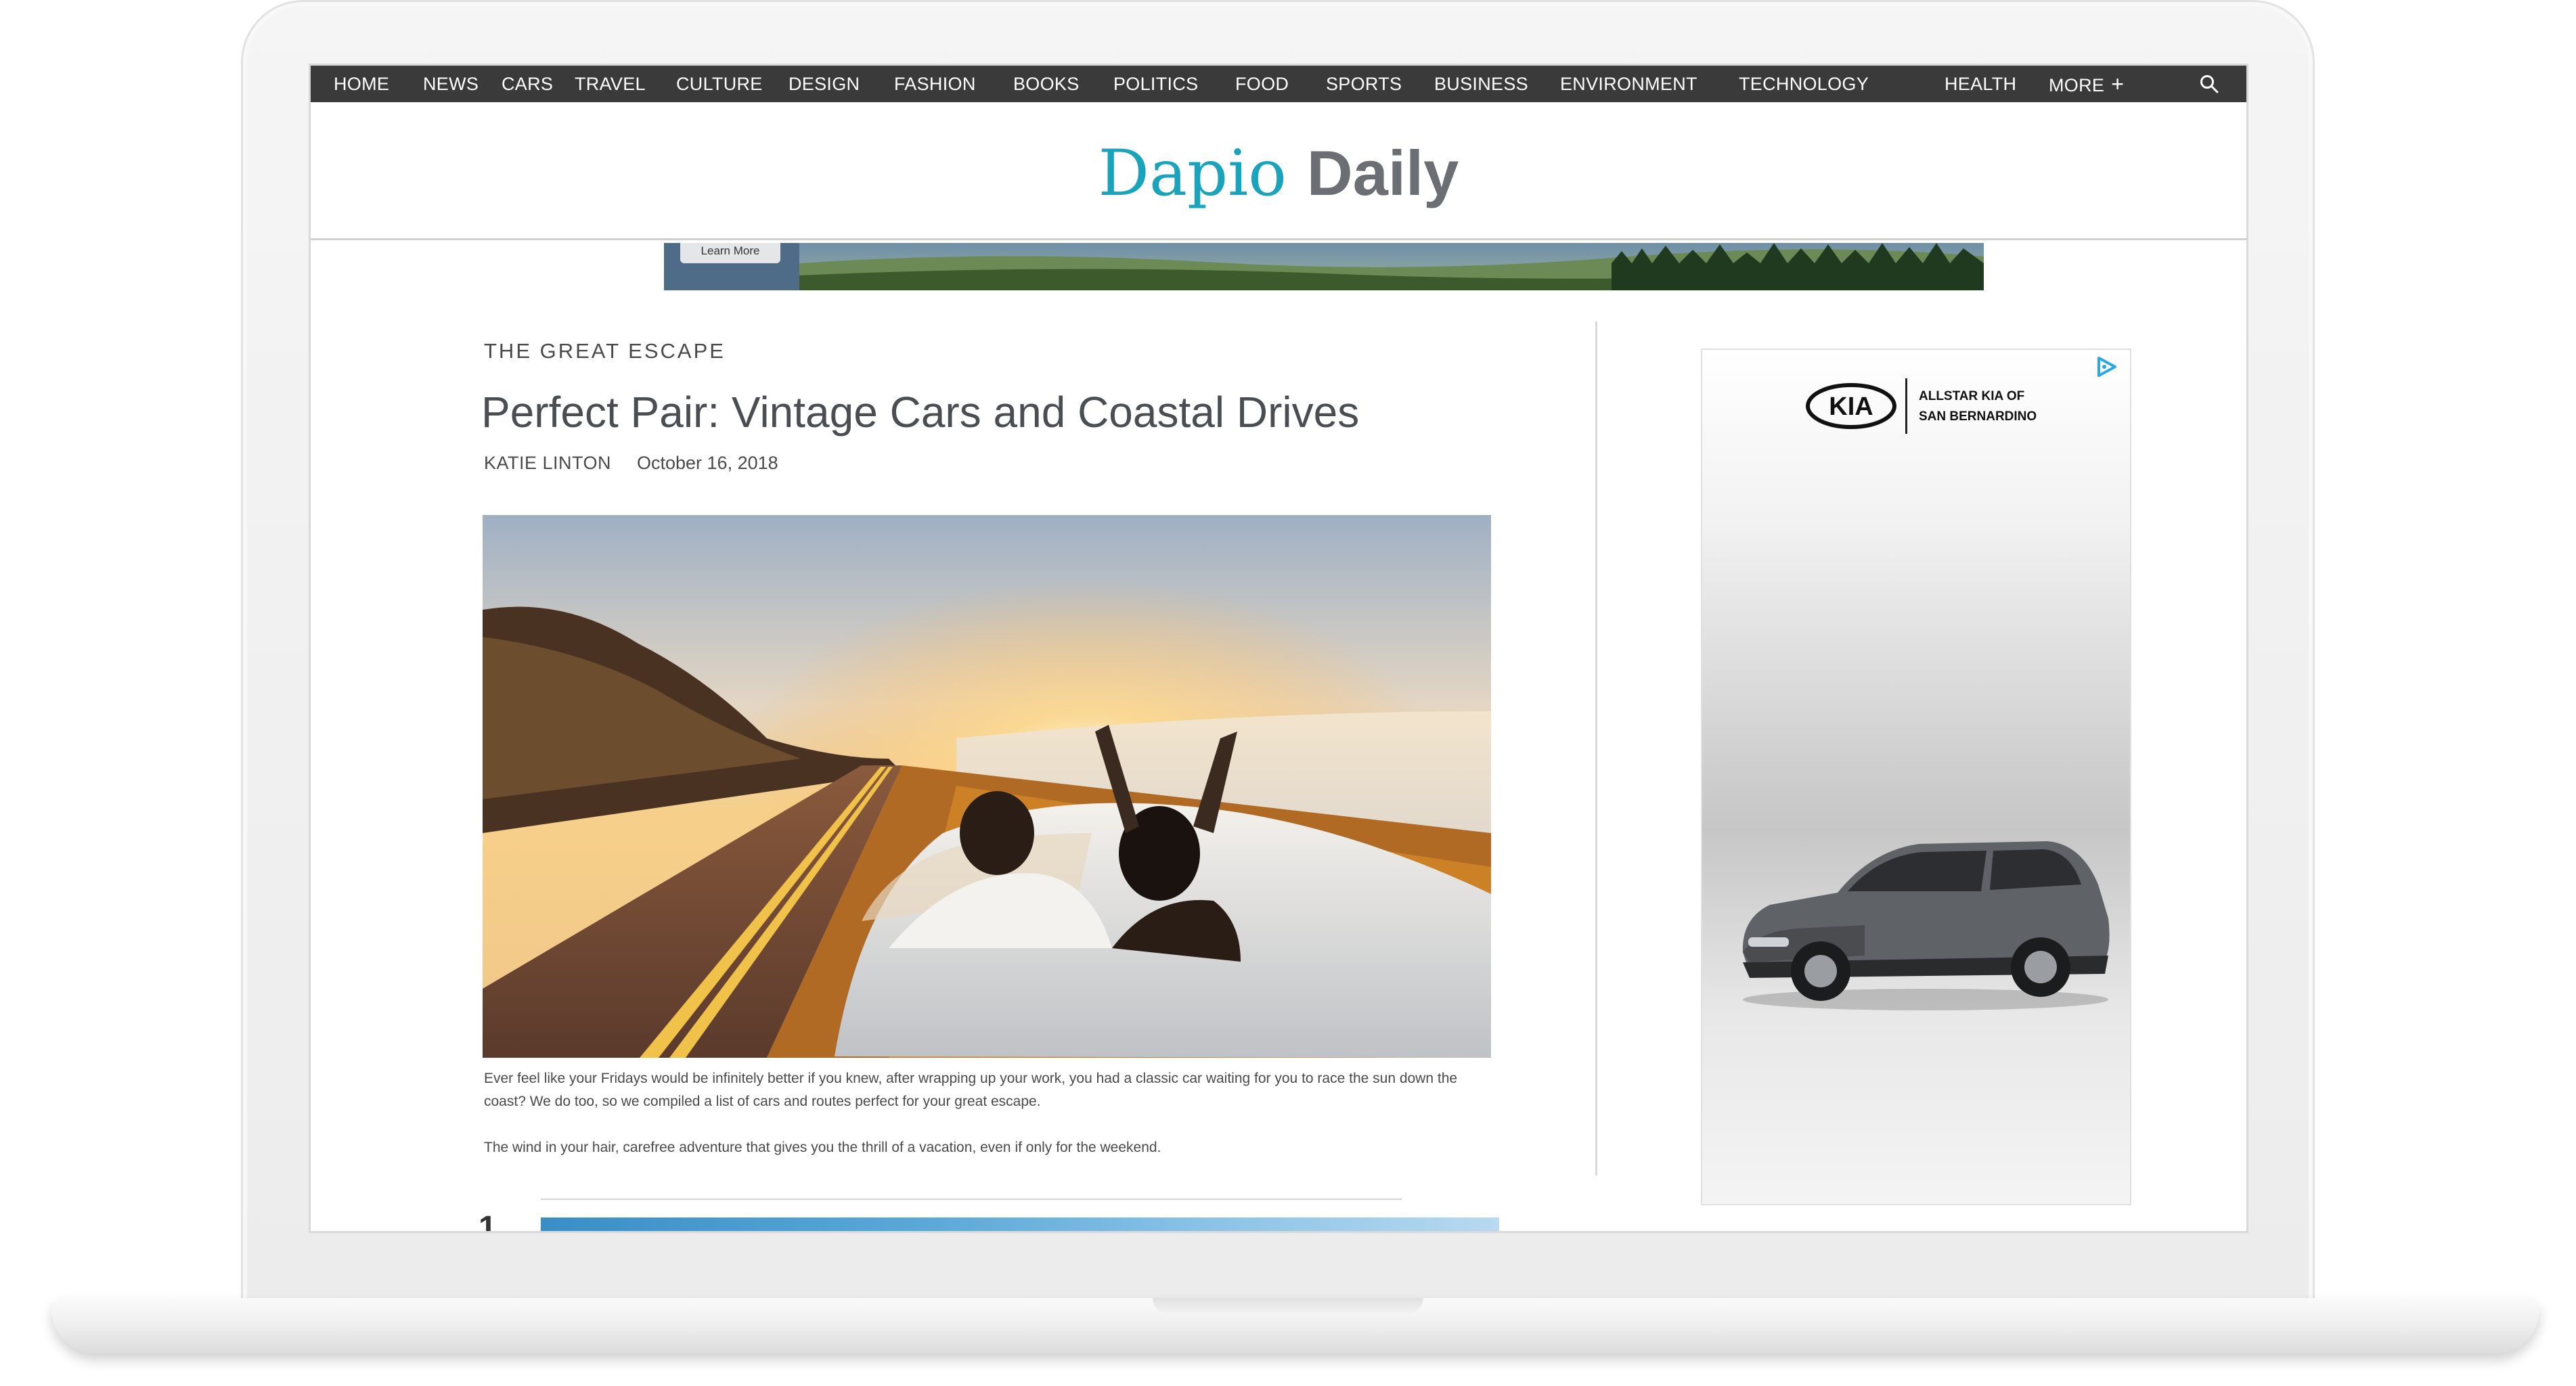 The height and width of the screenshot is (1386, 2576). What do you see at coordinates (1020, 1224) in the screenshot?
I see `list-item-image` at bounding box center [1020, 1224].